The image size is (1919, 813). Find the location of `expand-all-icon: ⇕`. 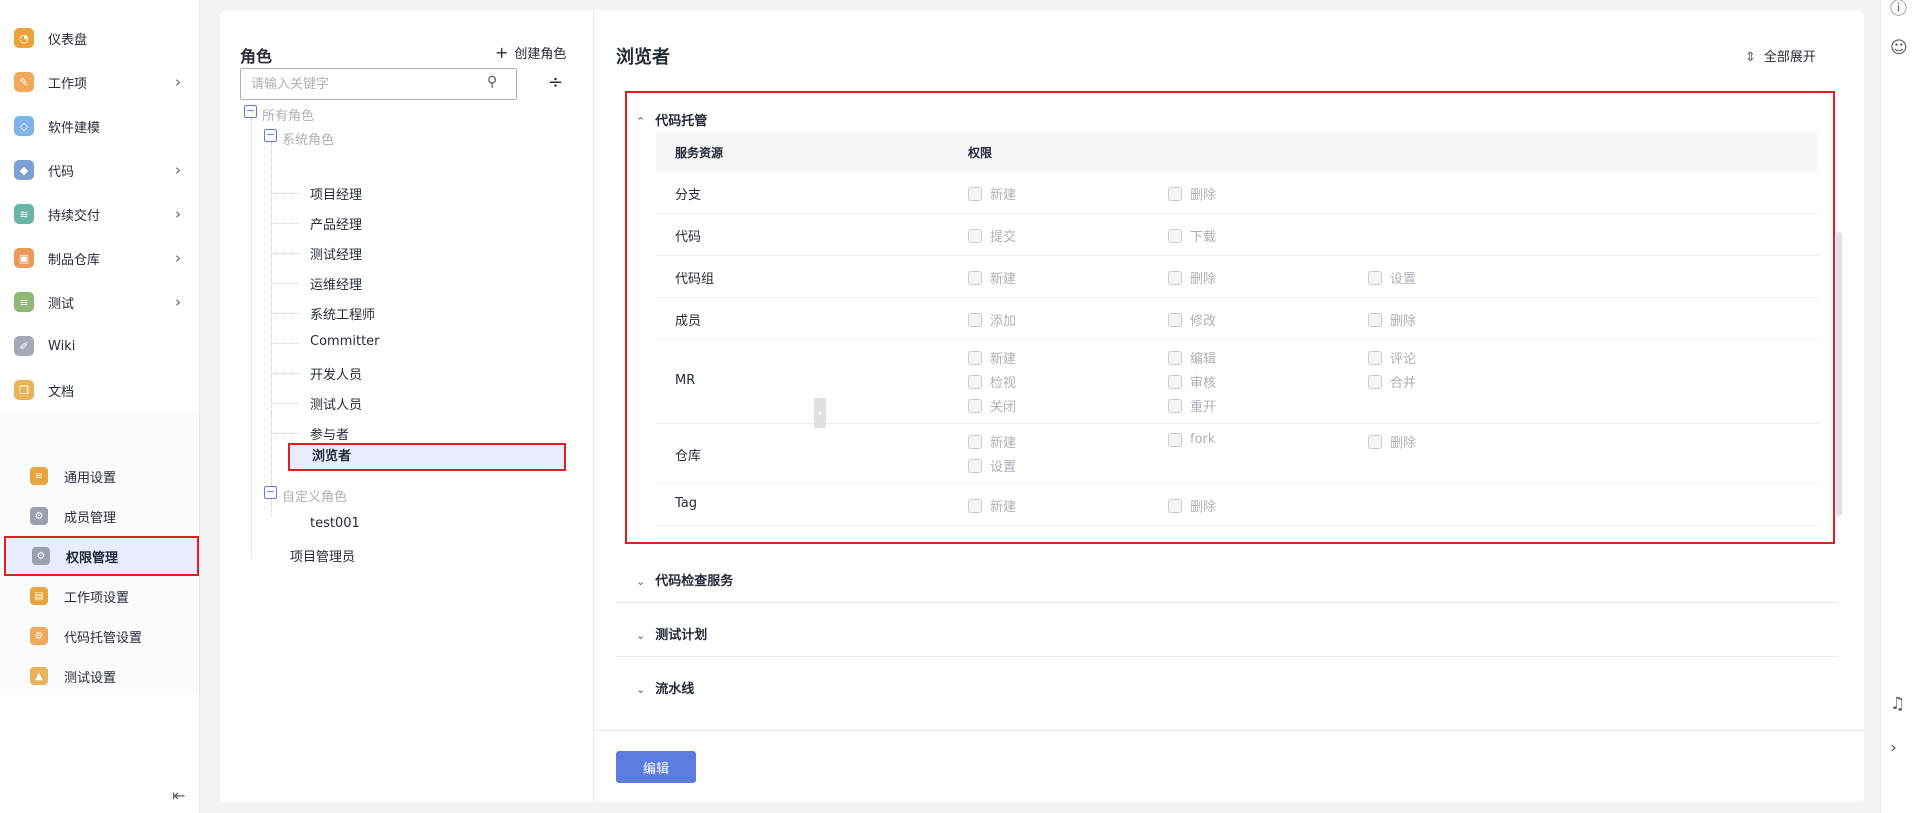

expand-all-icon: ⇕ is located at coordinates (1750, 57).